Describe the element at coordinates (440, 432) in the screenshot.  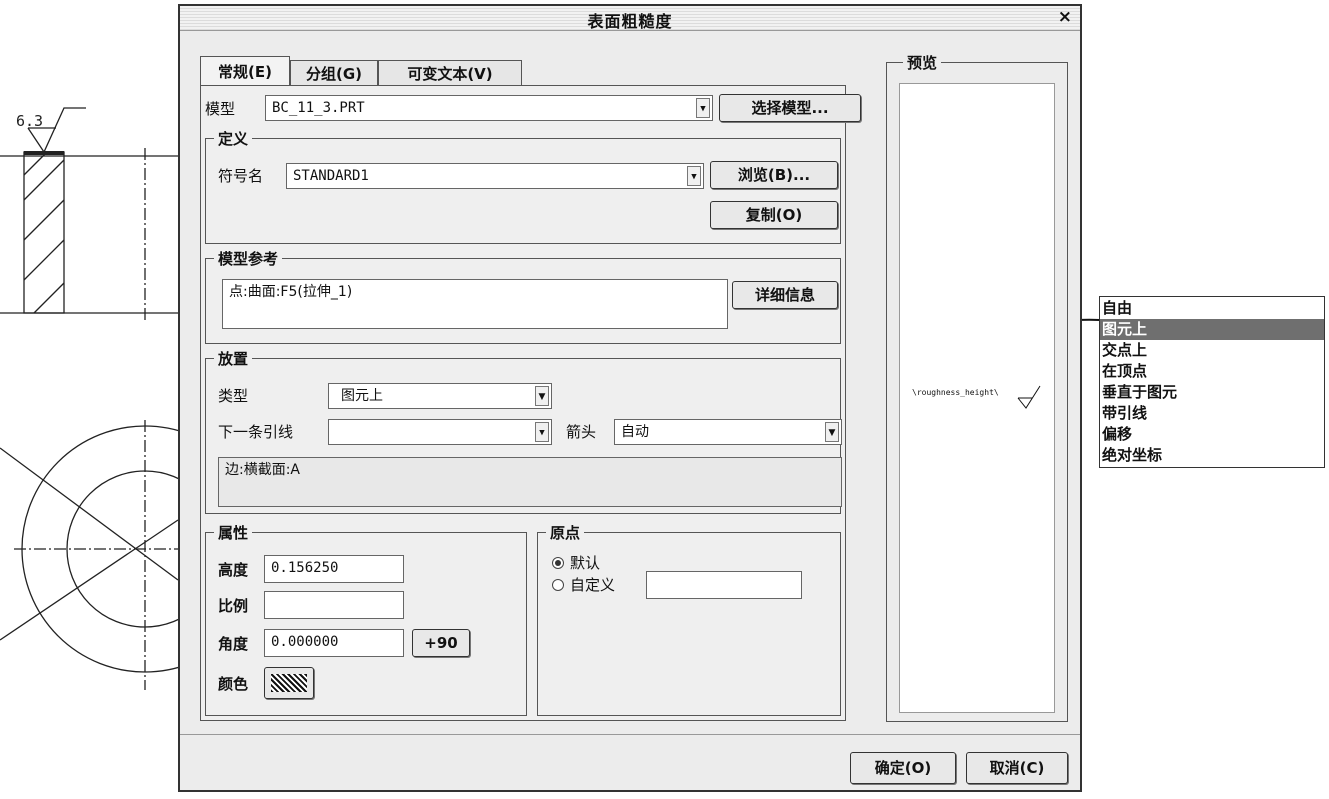
I see `next-leader-combo: ▼` at that location.